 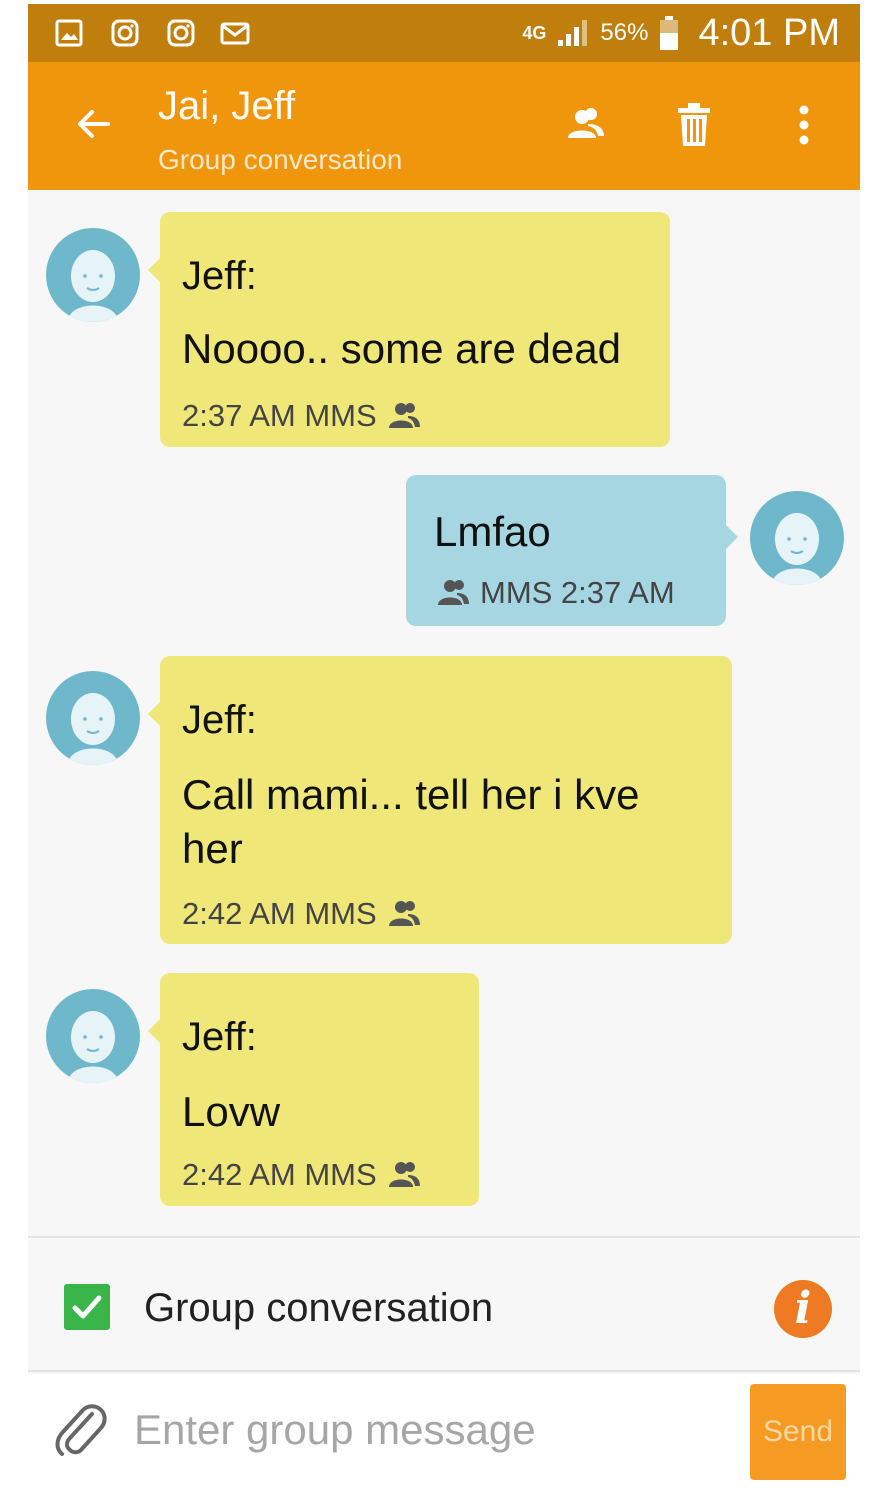 What do you see at coordinates (434, 1430) in the screenshot?
I see `message-input` at bounding box center [434, 1430].